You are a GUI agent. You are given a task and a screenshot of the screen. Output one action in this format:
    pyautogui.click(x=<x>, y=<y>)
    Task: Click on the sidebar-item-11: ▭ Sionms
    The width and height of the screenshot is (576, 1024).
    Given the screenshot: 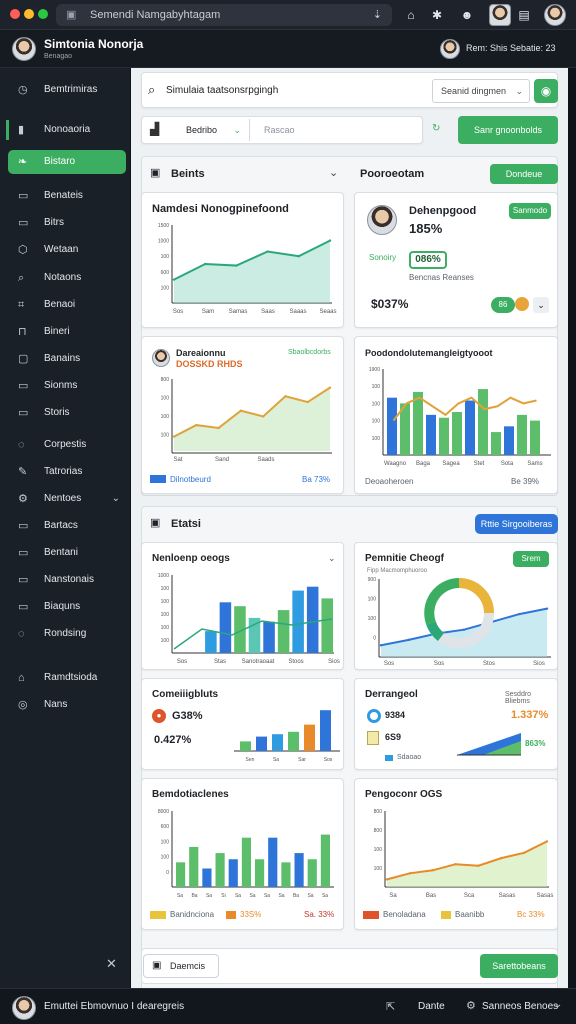 What is the action you would take?
    pyautogui.click(x=67, y=386)
    